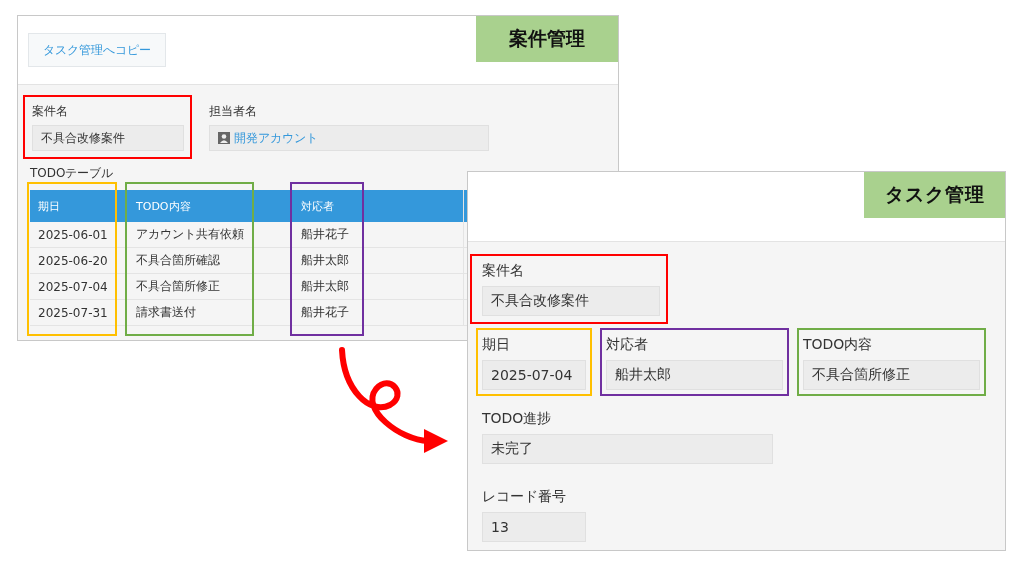 Image resolution: width=1024 pixels, height=564 pixels. I want to click on field-value: 13, so click(534, 527).